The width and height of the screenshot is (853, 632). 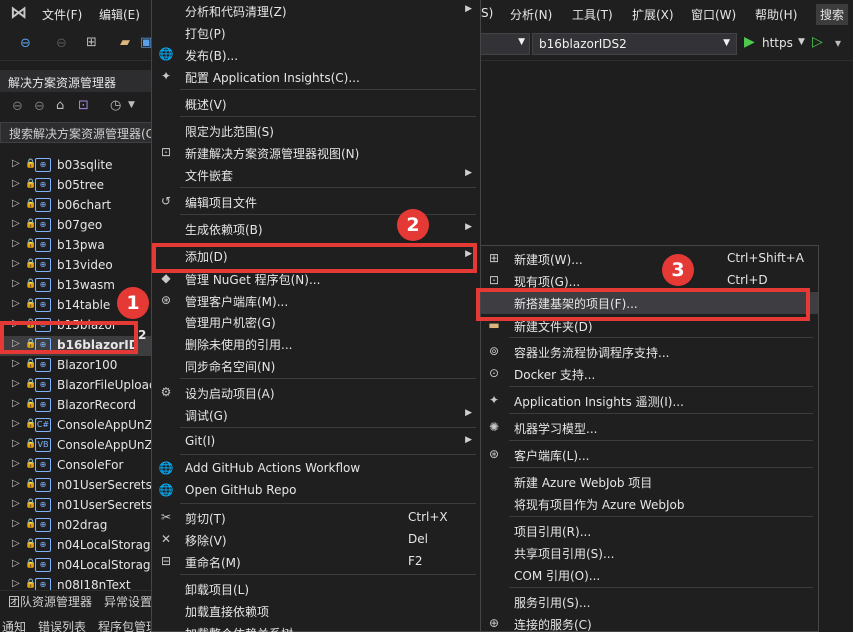 I want to click on context-menu-item: 🌐 Add GitHub Actions Workflow, so click(x=316, y=469).